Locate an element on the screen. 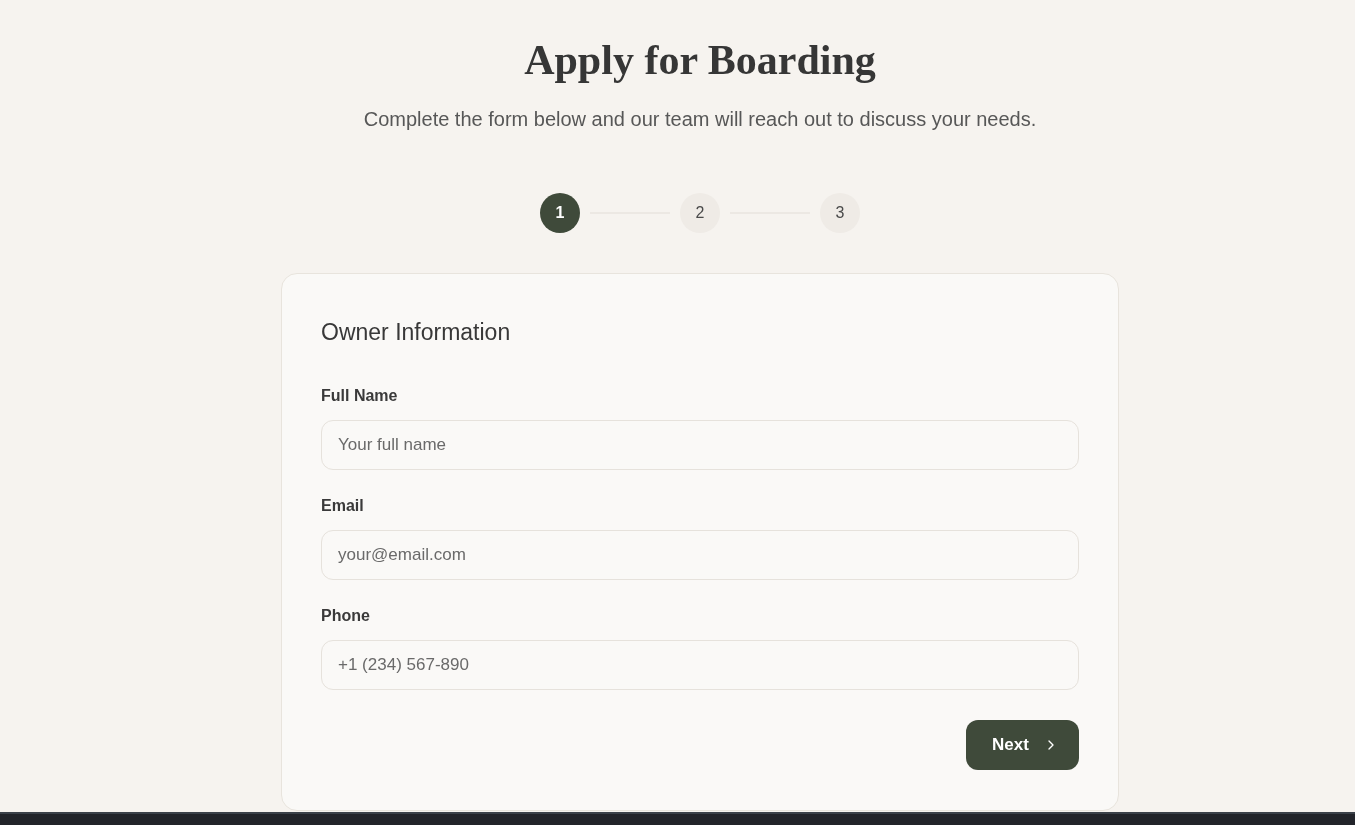 The height and width of the screenshot is (825, 1355). step-indicator: 1 is located at coordinates (560, 213).